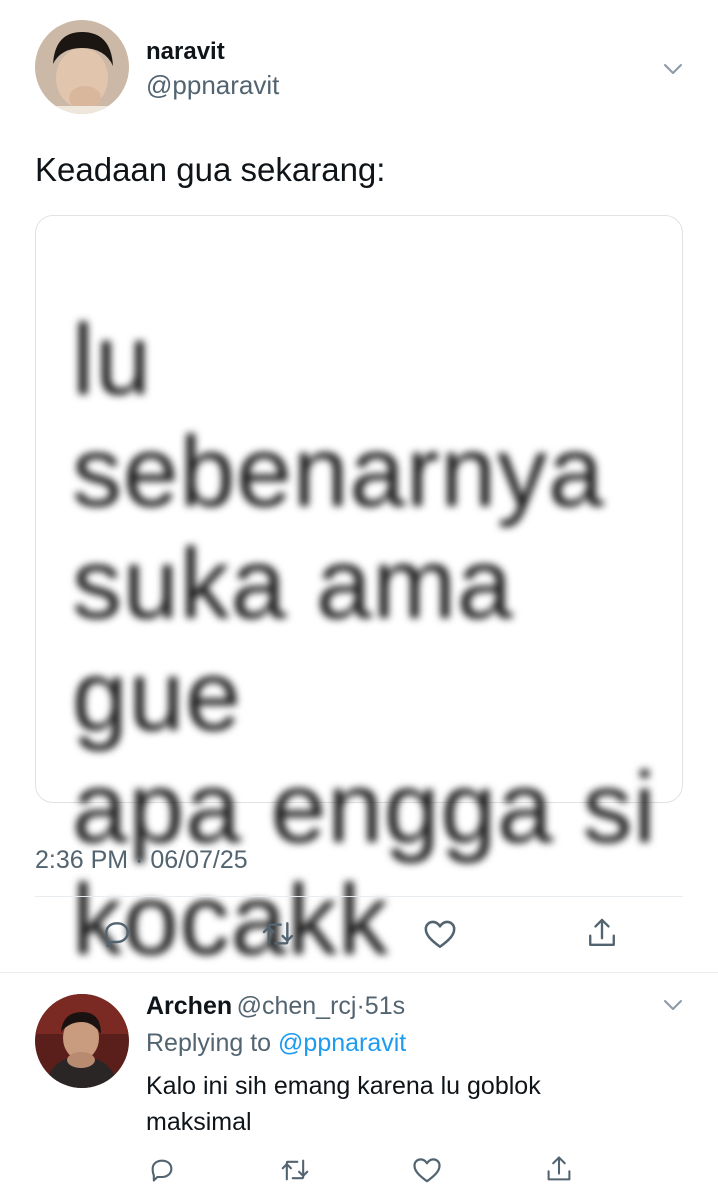 The image size is (718, 1200). Describe the element at coordinates (276, 1043) in the screenshot. I see `replying-to: Replying to @ppnaravit` at that location.